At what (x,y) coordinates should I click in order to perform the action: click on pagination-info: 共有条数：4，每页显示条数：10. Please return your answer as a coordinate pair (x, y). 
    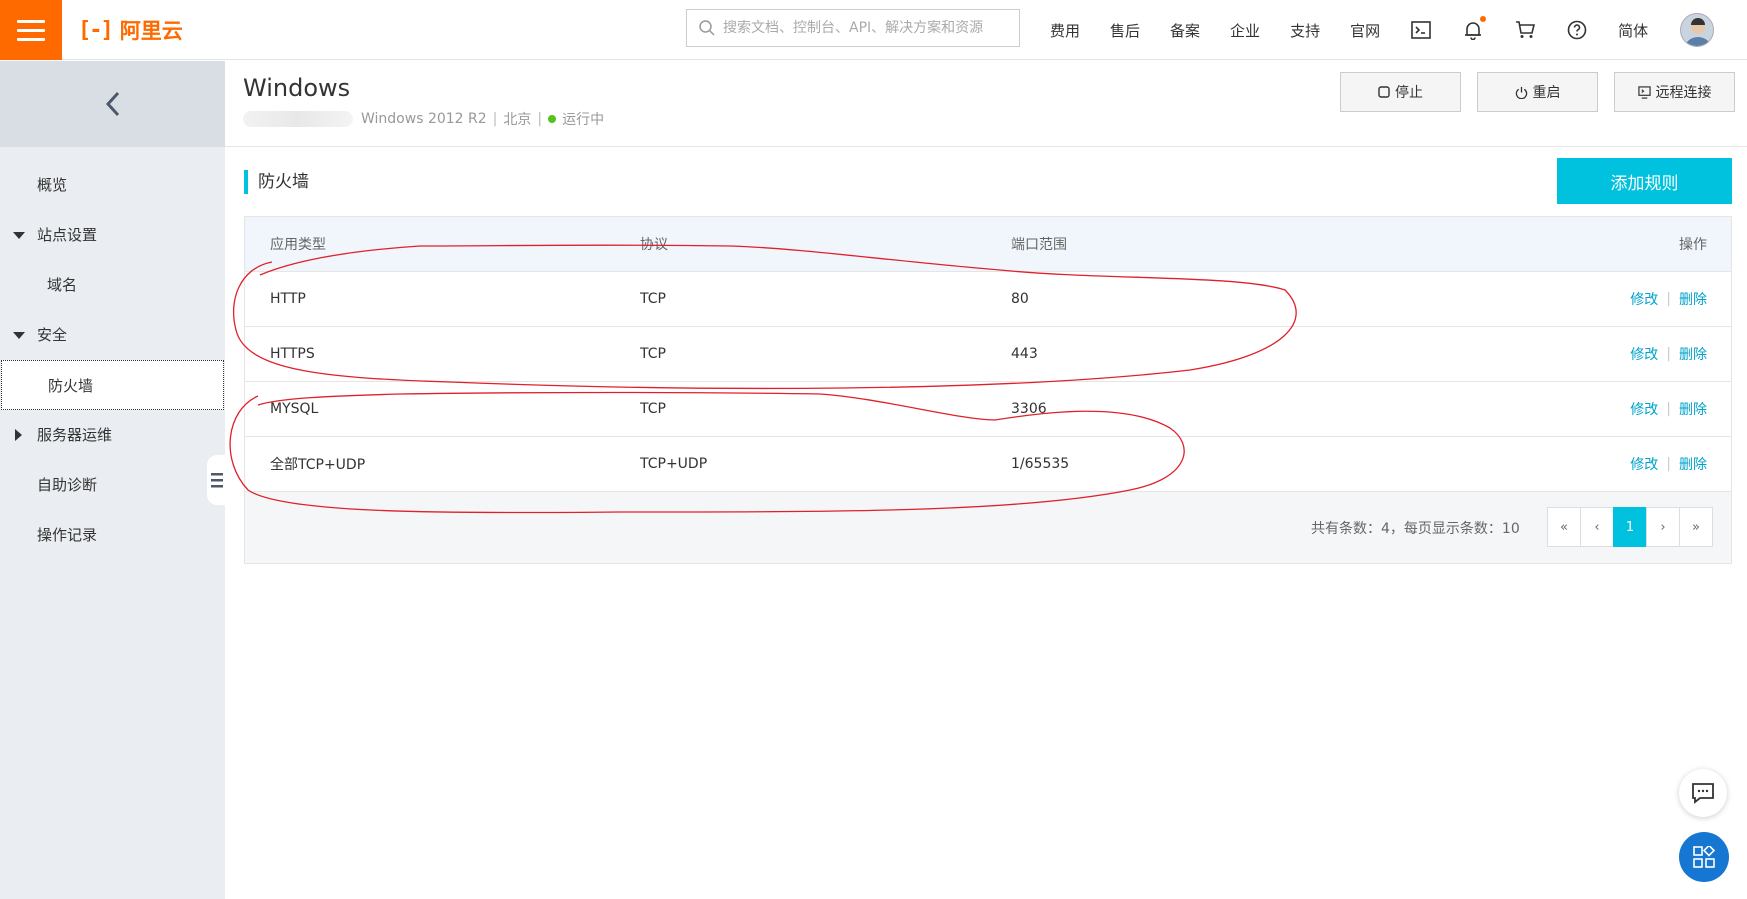
    Looking at the image, I should click on (1415, 529).